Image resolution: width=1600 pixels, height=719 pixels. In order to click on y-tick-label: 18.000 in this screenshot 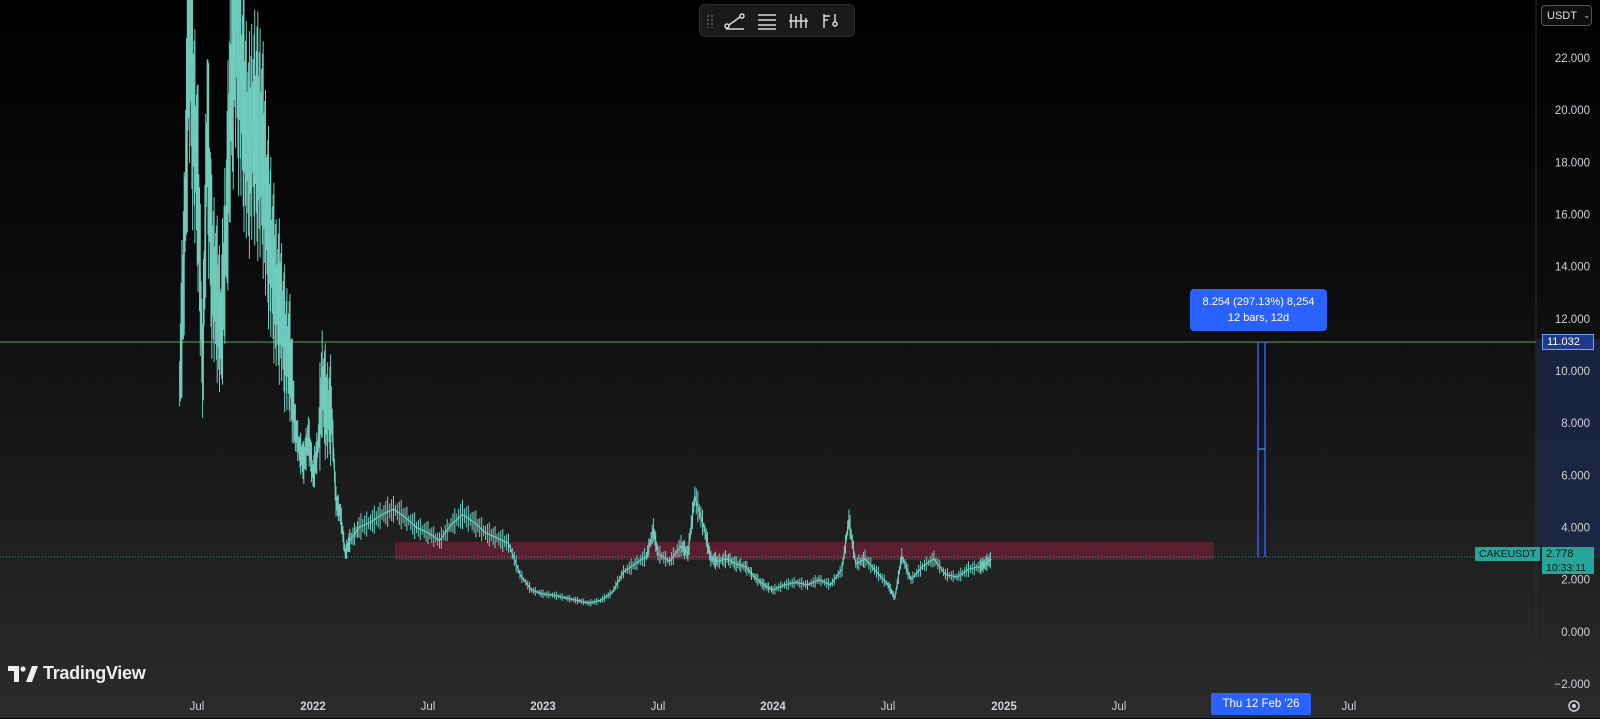, I will do `click(1572, 163)`.